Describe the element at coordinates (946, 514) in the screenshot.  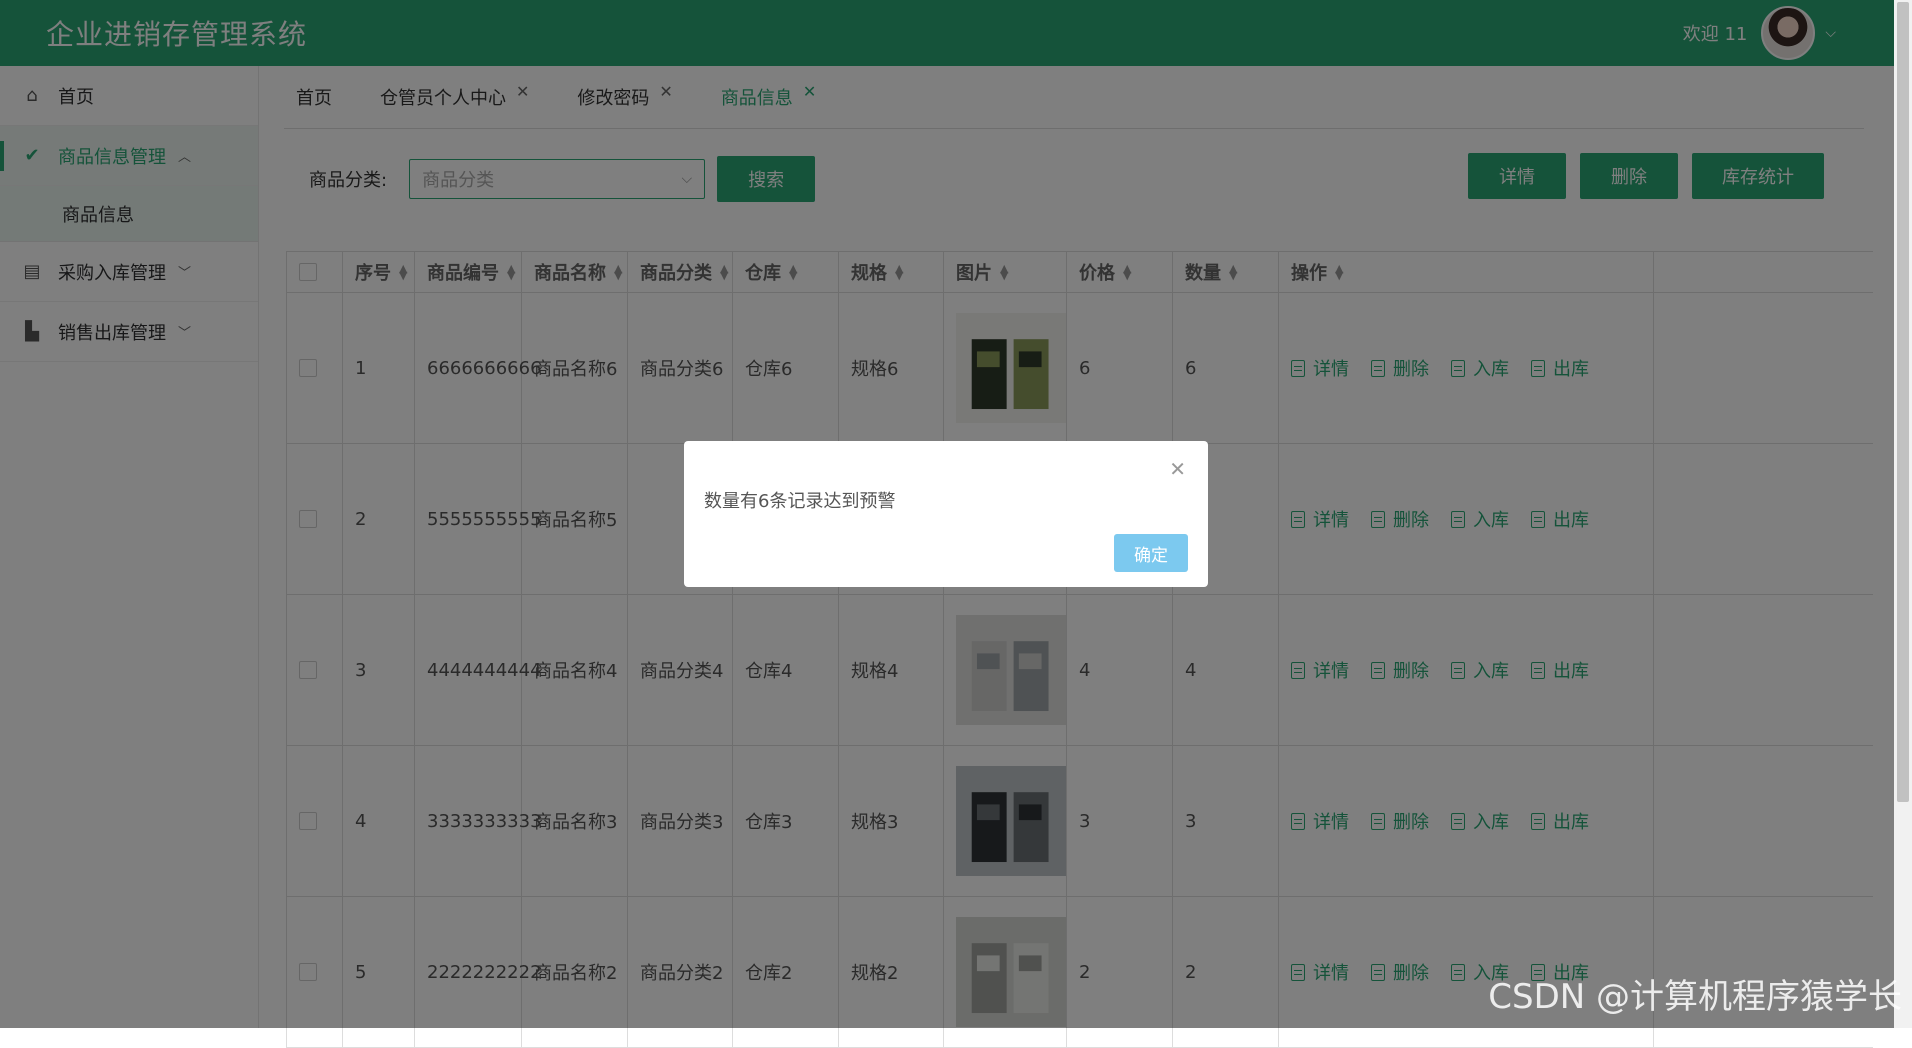
I see `warning-dialog: ✕ 数量有6条记录达到预警 确定` at that location.